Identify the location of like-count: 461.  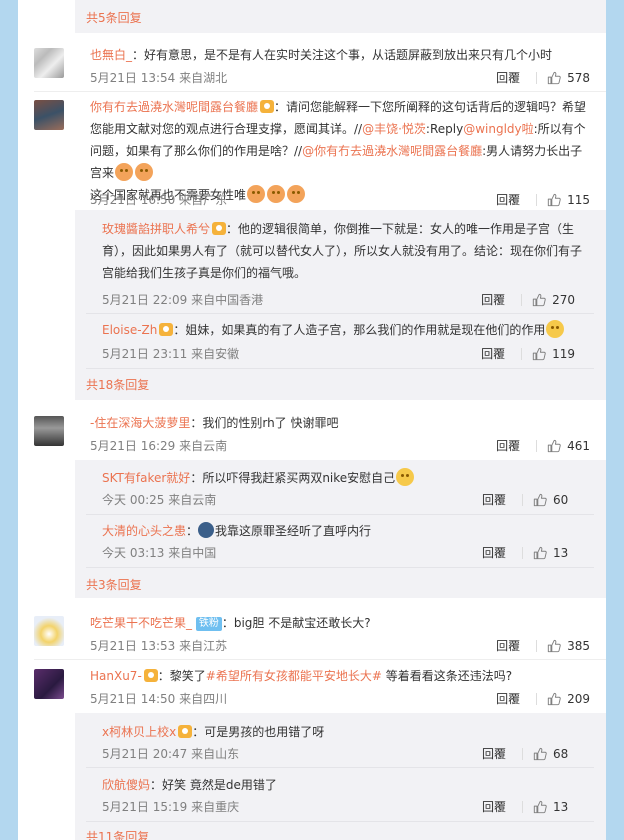
(578, 445).